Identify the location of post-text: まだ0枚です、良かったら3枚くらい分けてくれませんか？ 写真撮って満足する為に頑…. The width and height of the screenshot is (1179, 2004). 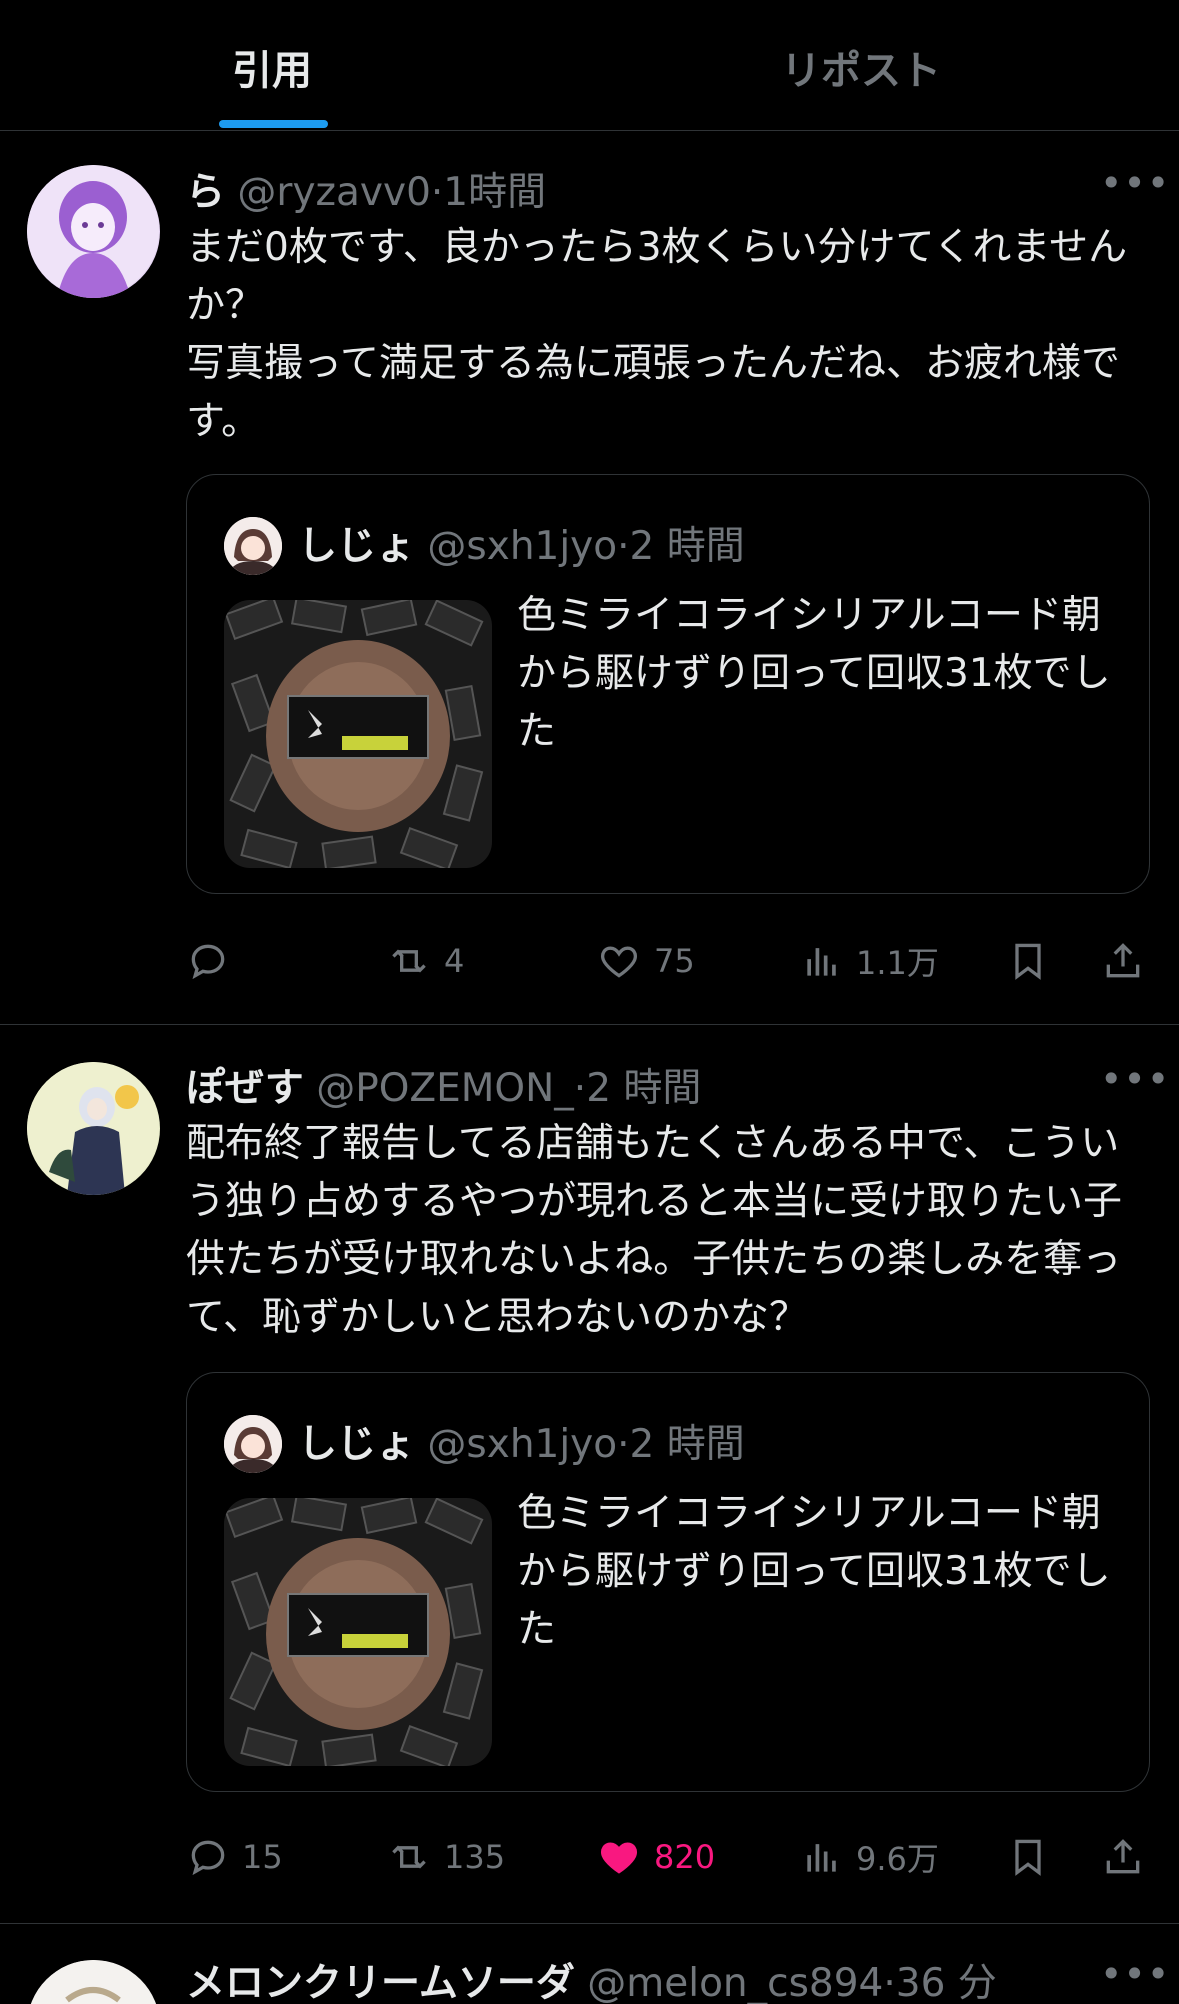
(657, 334).